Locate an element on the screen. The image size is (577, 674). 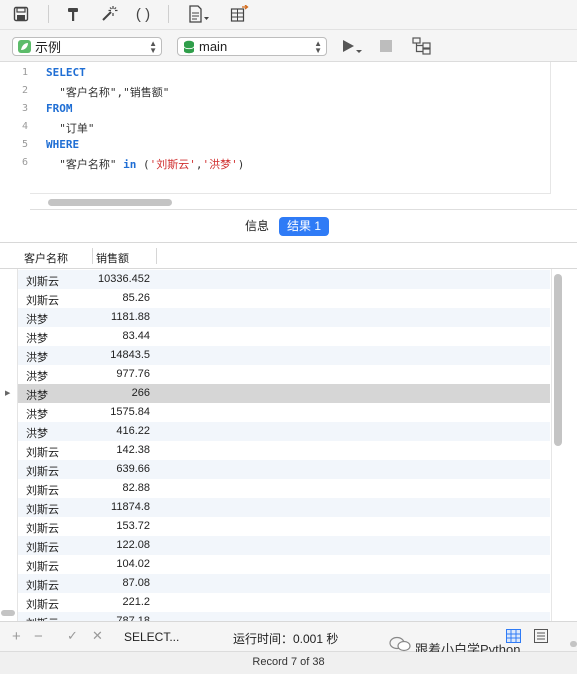
add-row-button: + is located at coordinates (16, 636).